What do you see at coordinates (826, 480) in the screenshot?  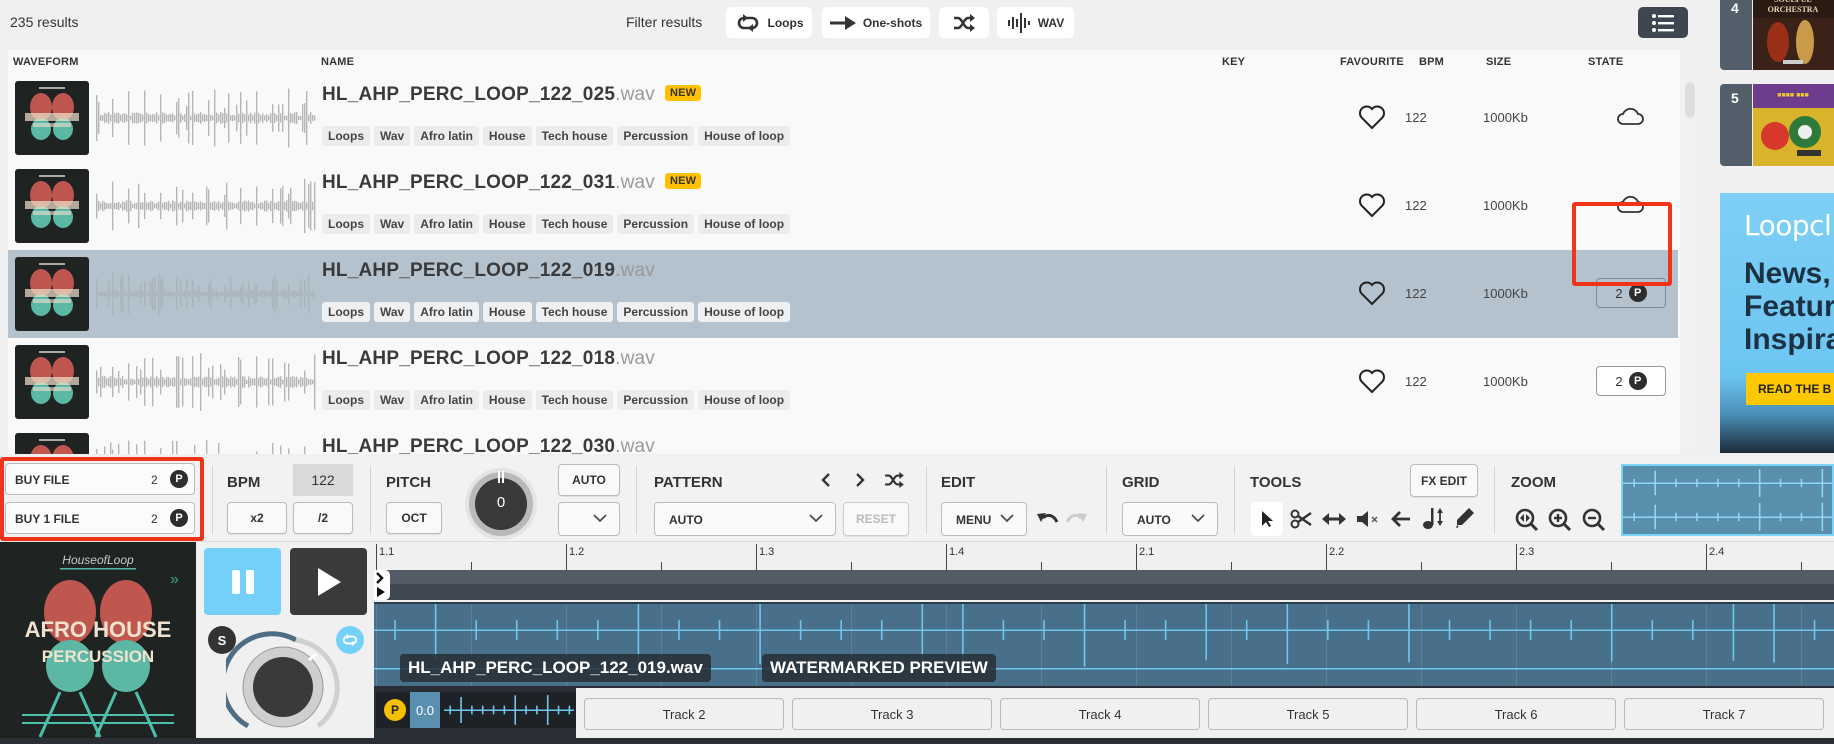 I see `pattern-prev-button` at bounding box center [826, 480].